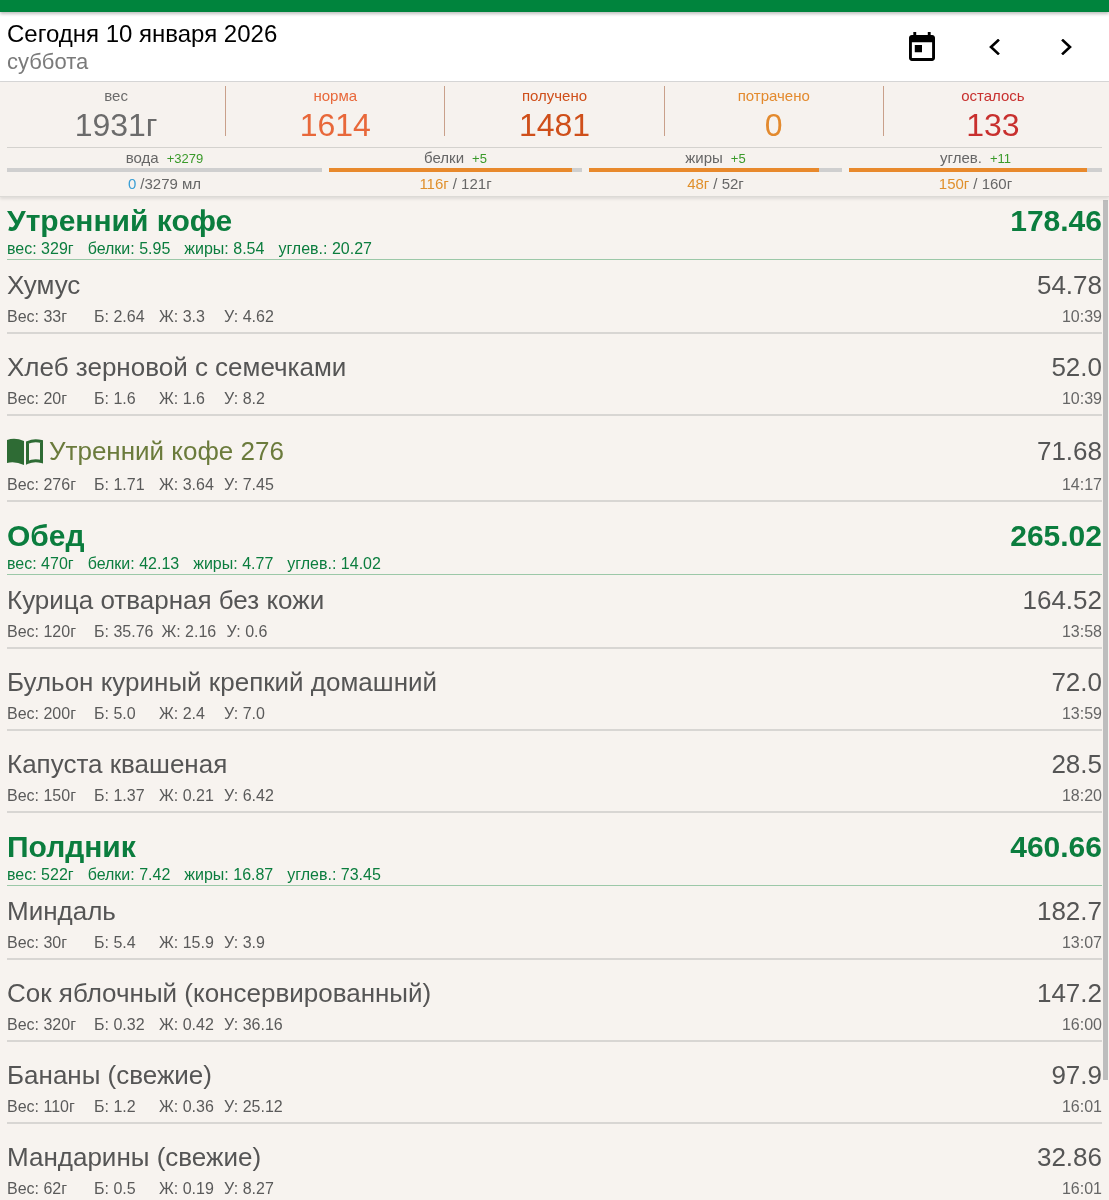  Describe the element at coordinates (1069, 451) in the screenshot. I see `food-calories: 71.68` at that location.